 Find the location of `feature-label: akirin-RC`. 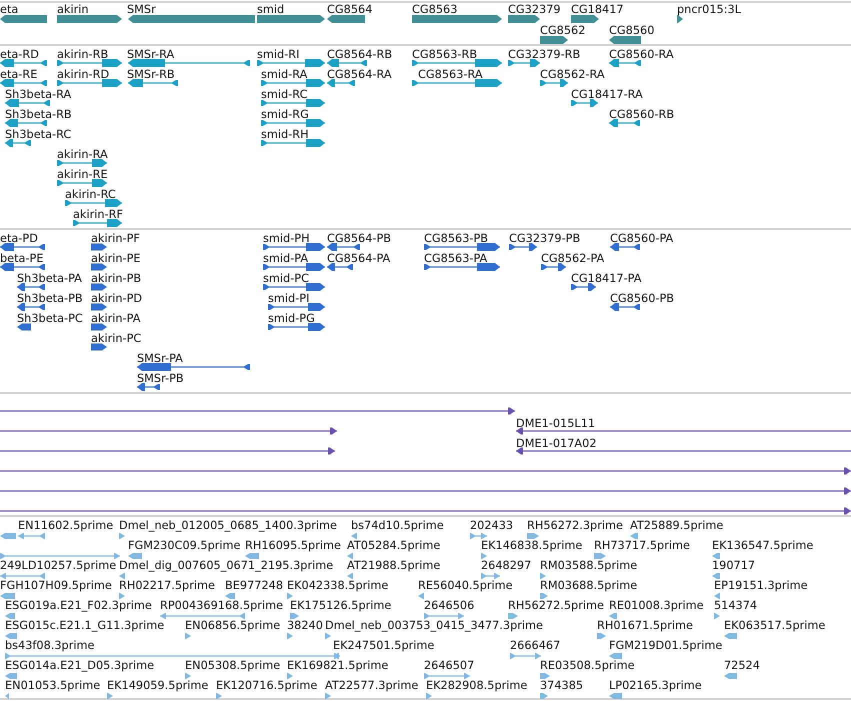

feature-label: akirin-RC is located at coordinates (90, 194).